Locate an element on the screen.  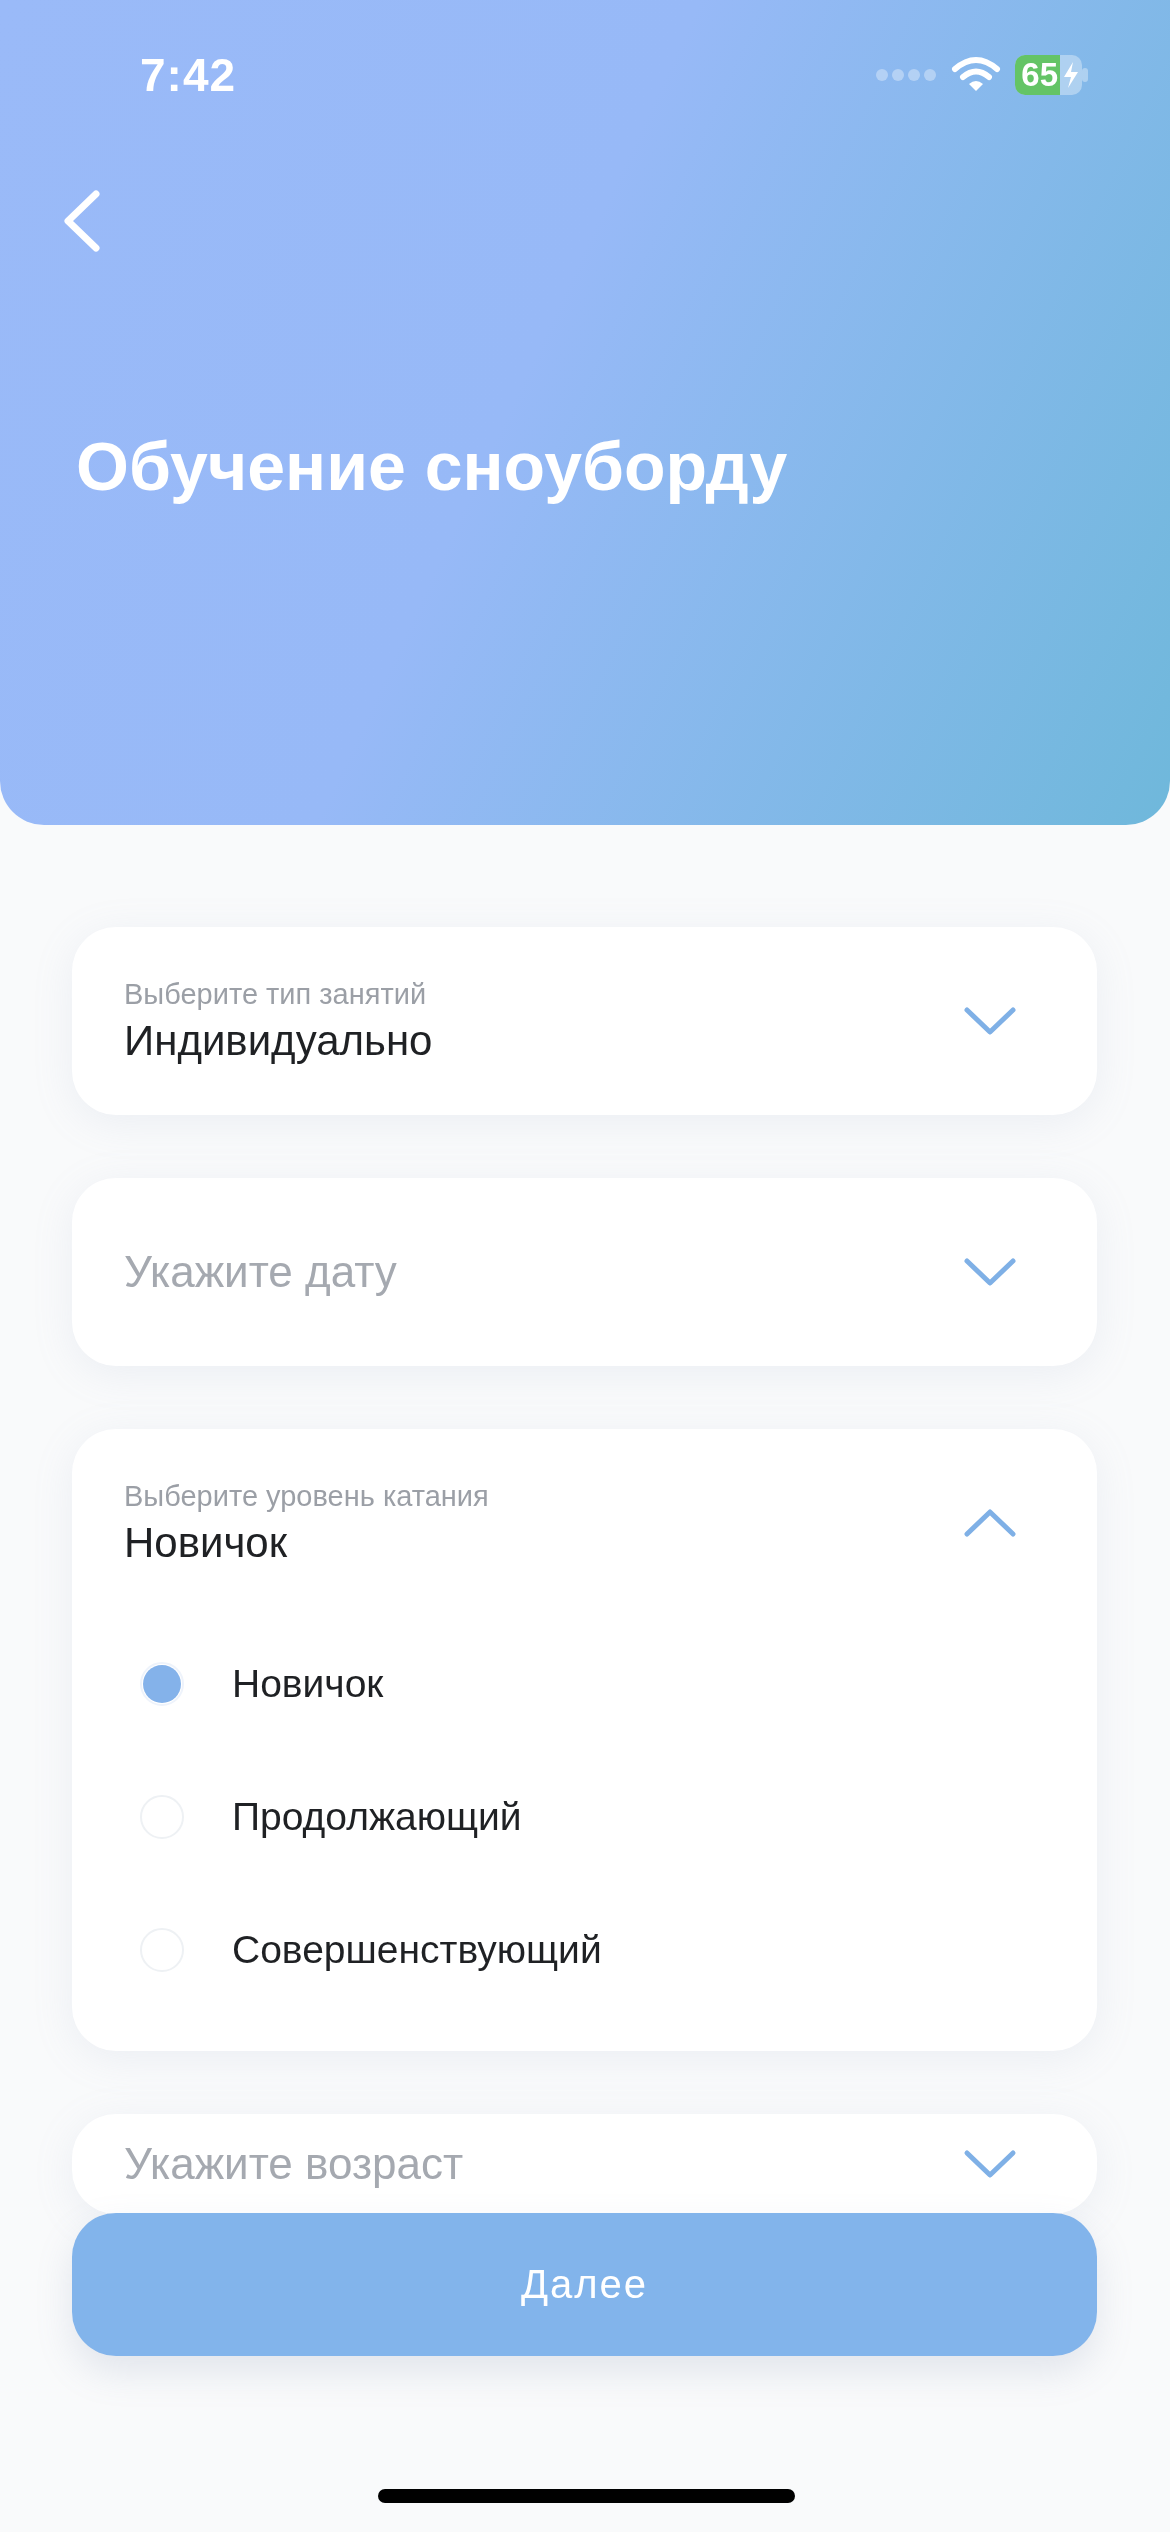
field-label: Выберите тип занятий is located at coordinates (276, 994).